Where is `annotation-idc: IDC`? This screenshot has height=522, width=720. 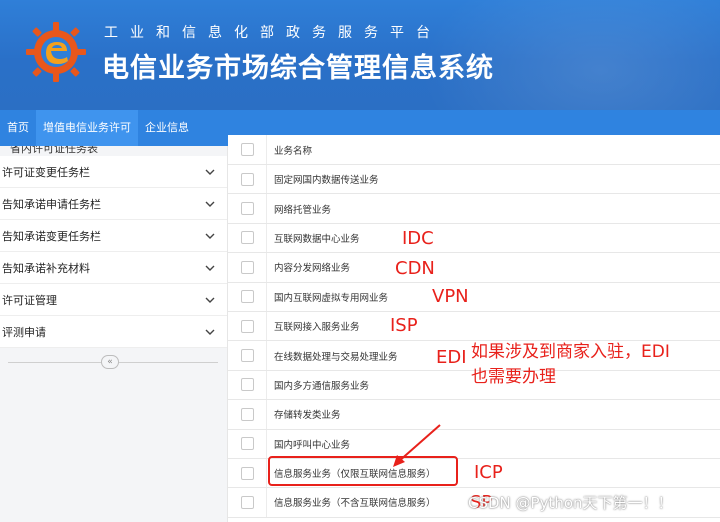
annotation-idc: IDC is located at coordinates (418, 238).